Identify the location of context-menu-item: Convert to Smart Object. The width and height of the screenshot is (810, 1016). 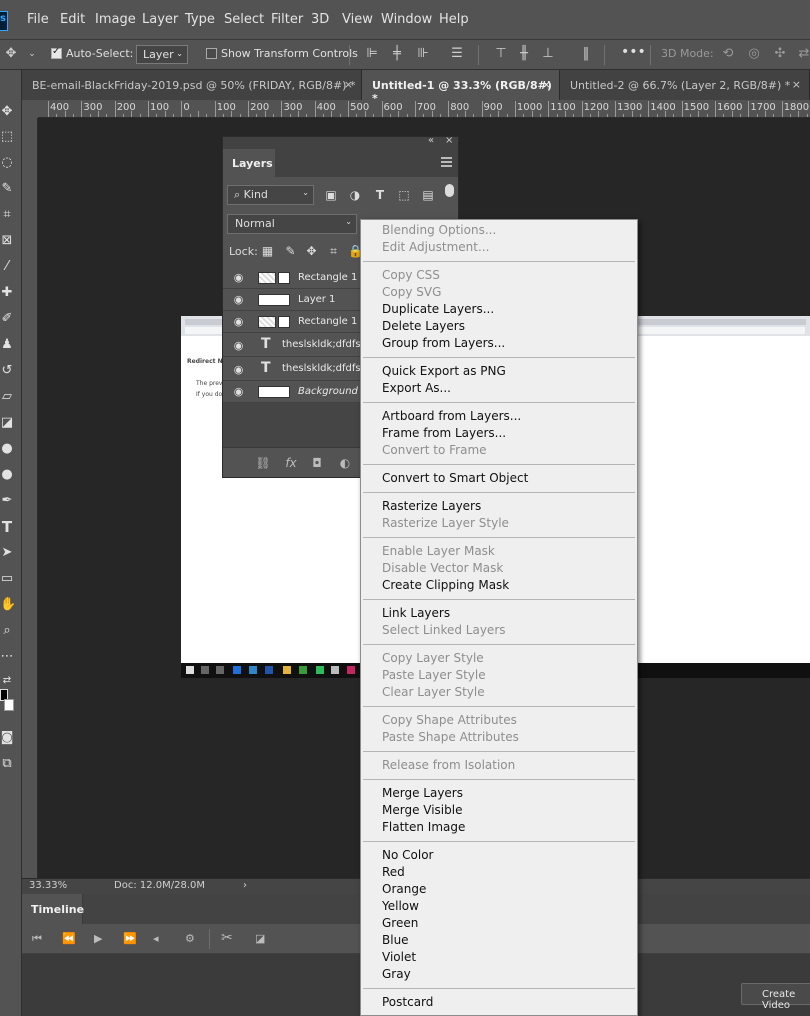
(455, 478).